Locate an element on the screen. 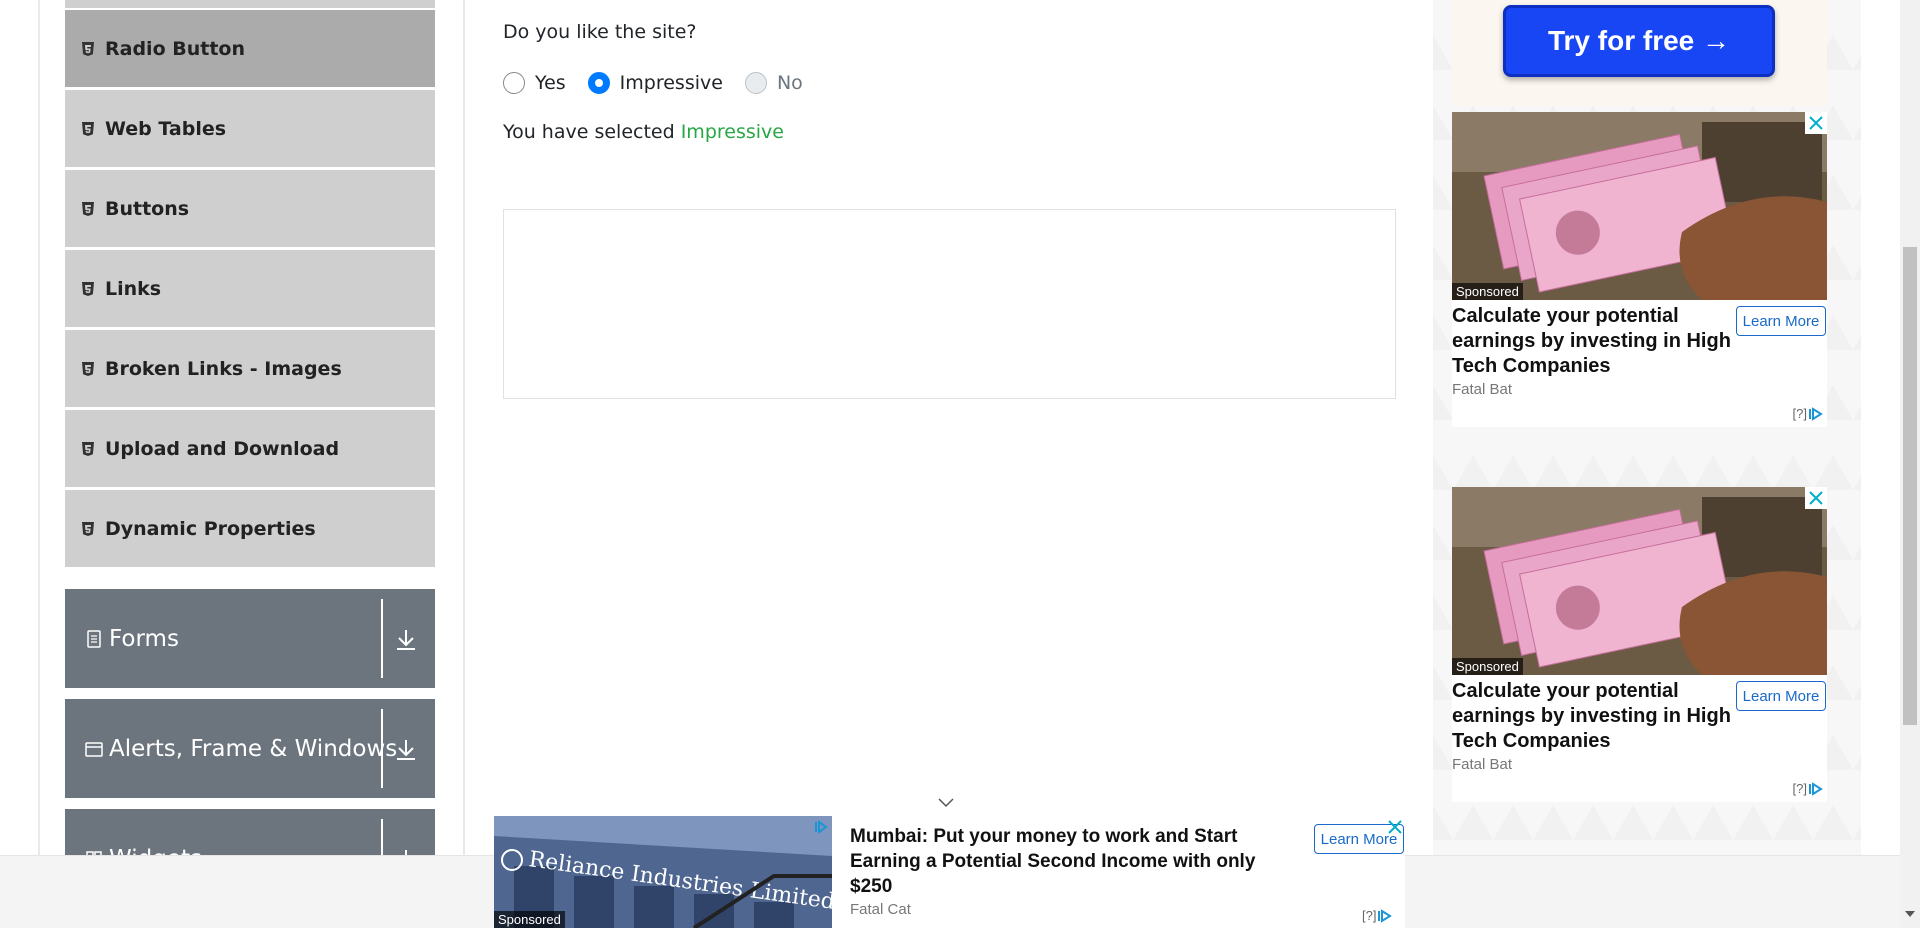 The width and height of the screenshot is (1920, 928). radio-group: Yes Impressive No is located at coordinates (664, 83).